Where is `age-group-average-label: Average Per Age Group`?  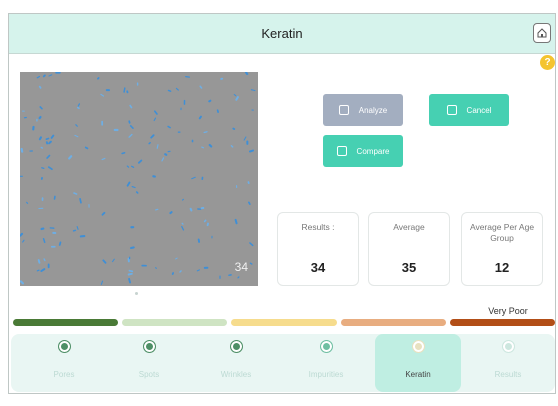 age-group-average-label: Average Per Age Group is located at coordinates (502, 232).